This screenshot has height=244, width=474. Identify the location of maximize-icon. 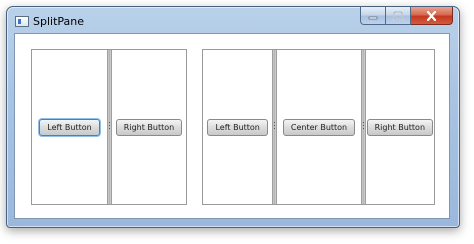
(398, 15).